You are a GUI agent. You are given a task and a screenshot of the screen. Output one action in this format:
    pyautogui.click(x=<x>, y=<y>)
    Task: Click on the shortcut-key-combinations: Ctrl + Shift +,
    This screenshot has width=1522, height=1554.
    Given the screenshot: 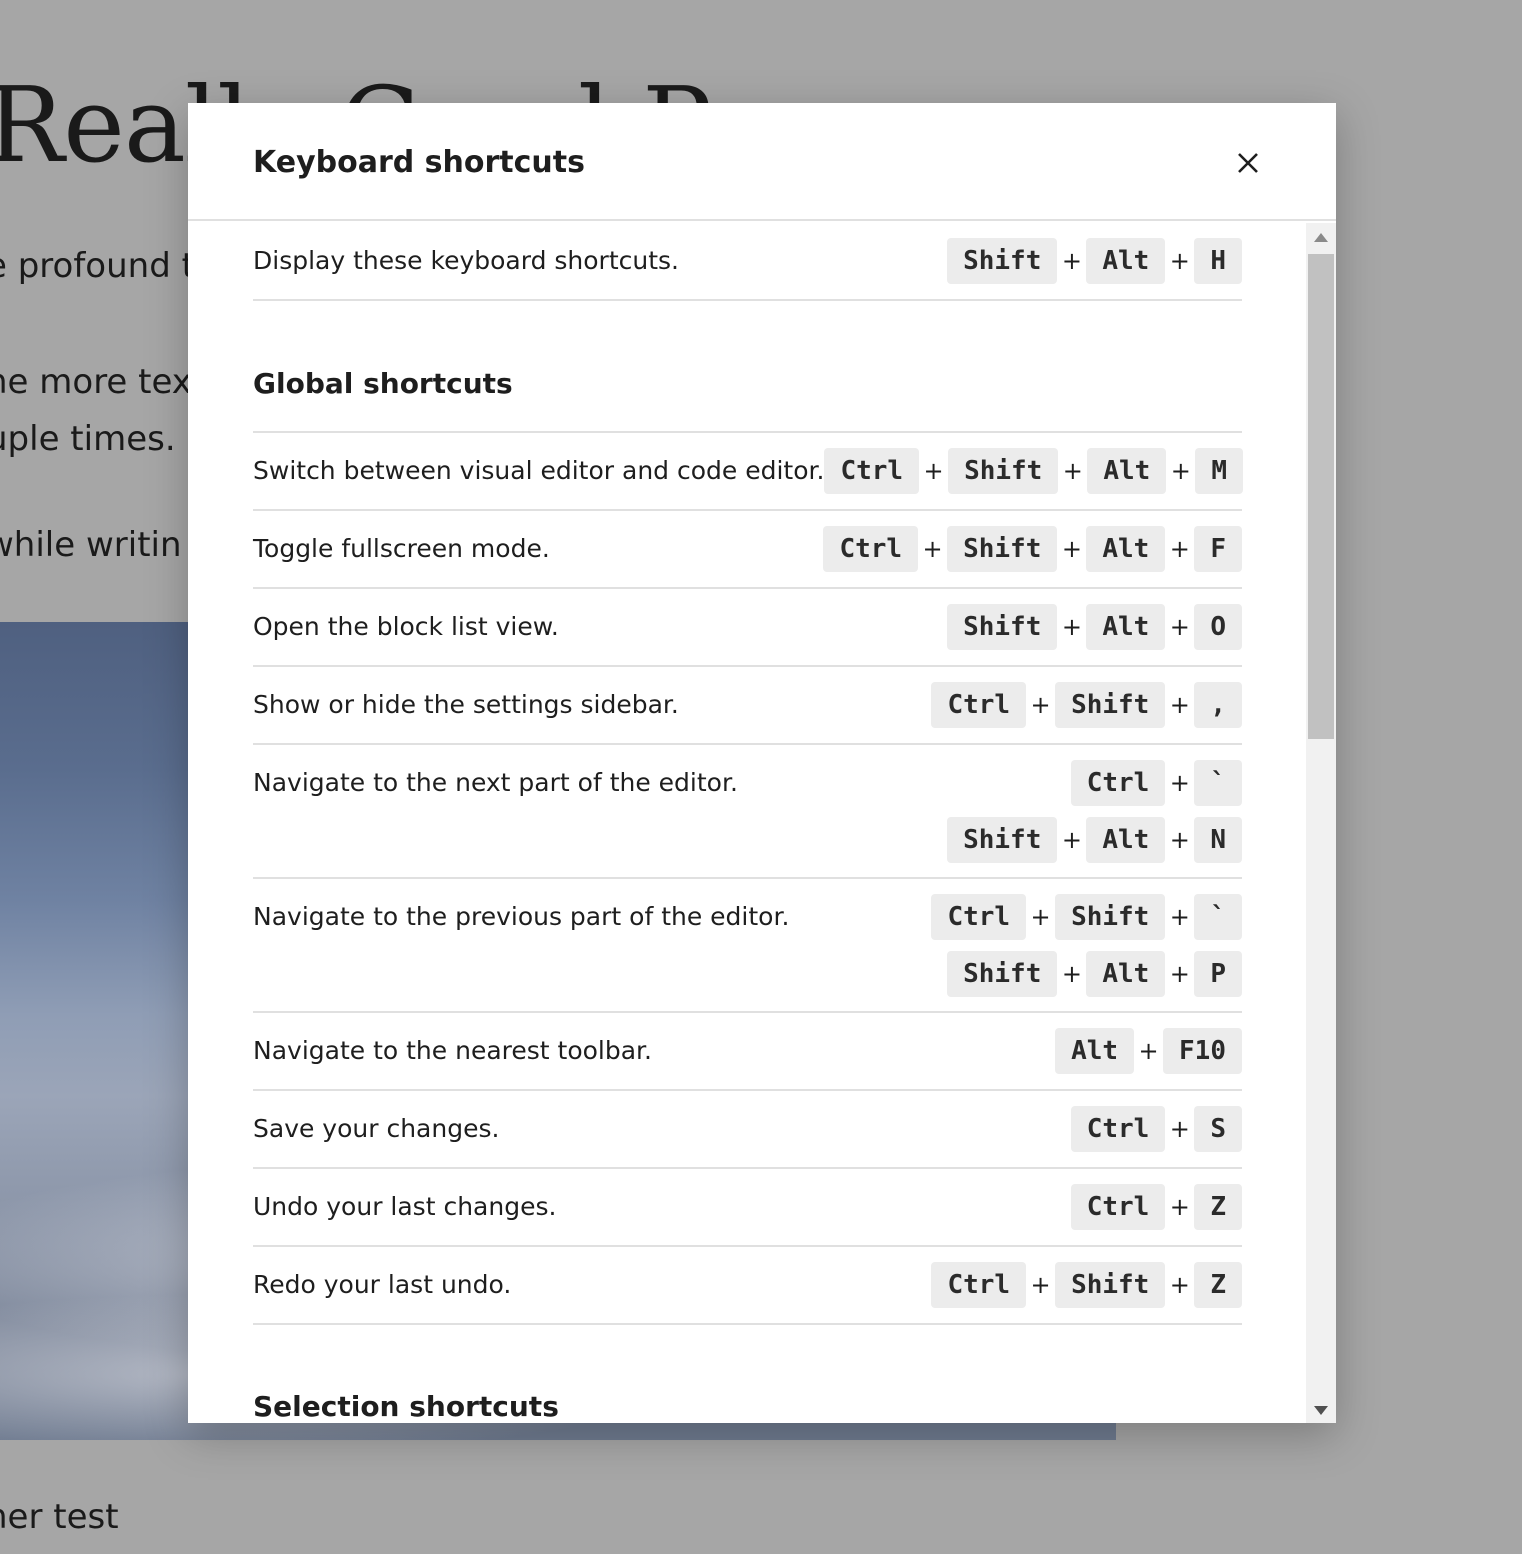 What is the action you would take?
    pyautogui.click(x=1086, y=705)
    